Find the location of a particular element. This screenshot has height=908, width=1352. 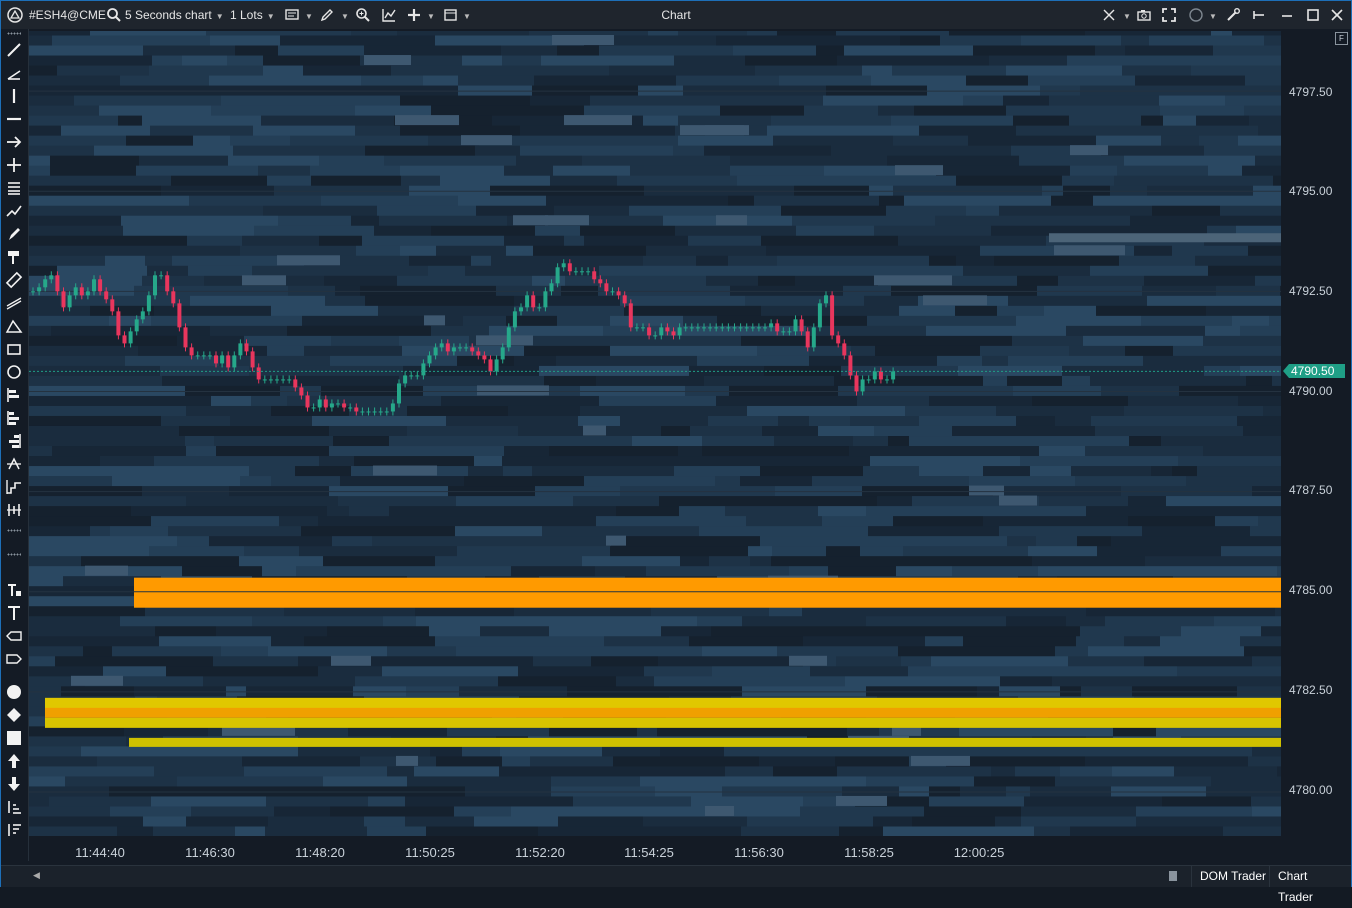

circle-marker-icon is located at coordinates (14, 692).